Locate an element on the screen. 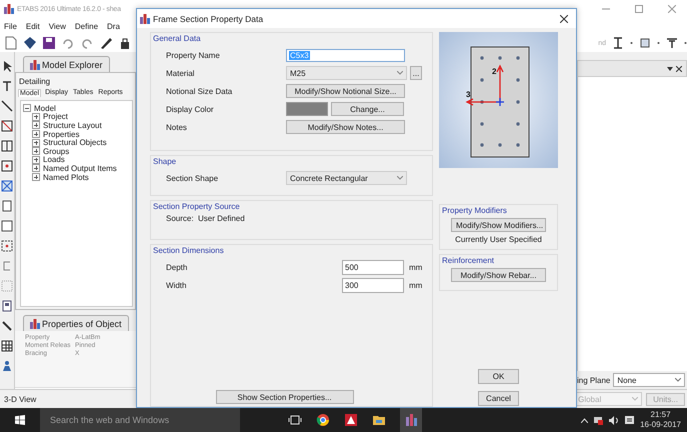  diagonal-frame-icon is located at coordinates (7, 126).